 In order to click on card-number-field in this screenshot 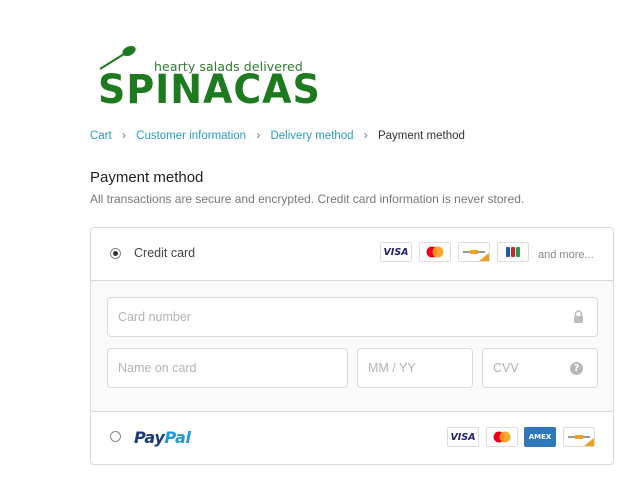, I will do `click(352, 317)`.